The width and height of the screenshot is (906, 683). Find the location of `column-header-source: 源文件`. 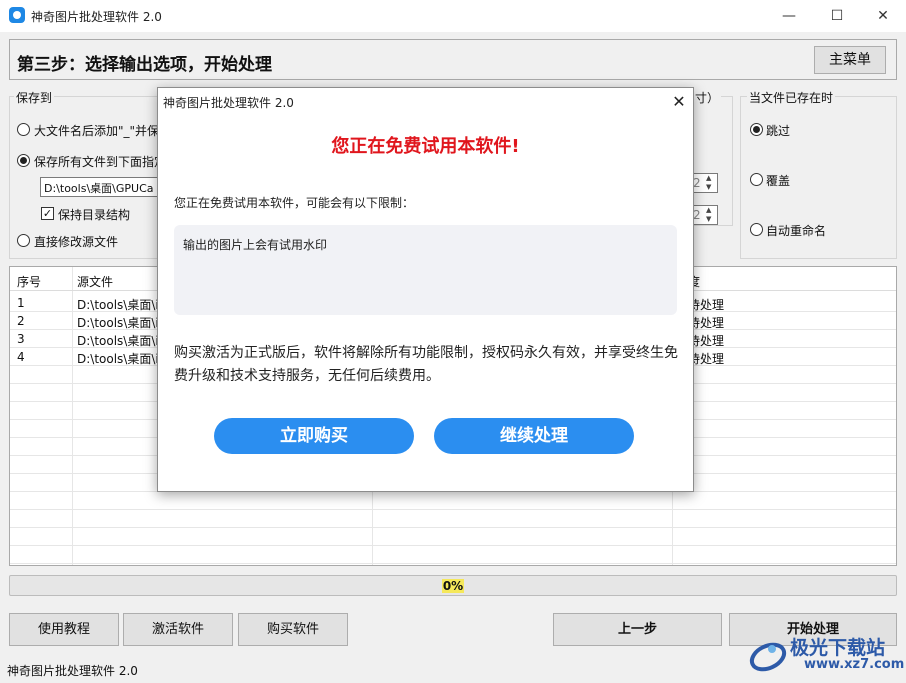

column-header-source: 源文件 is located at coordinates (95, 281).